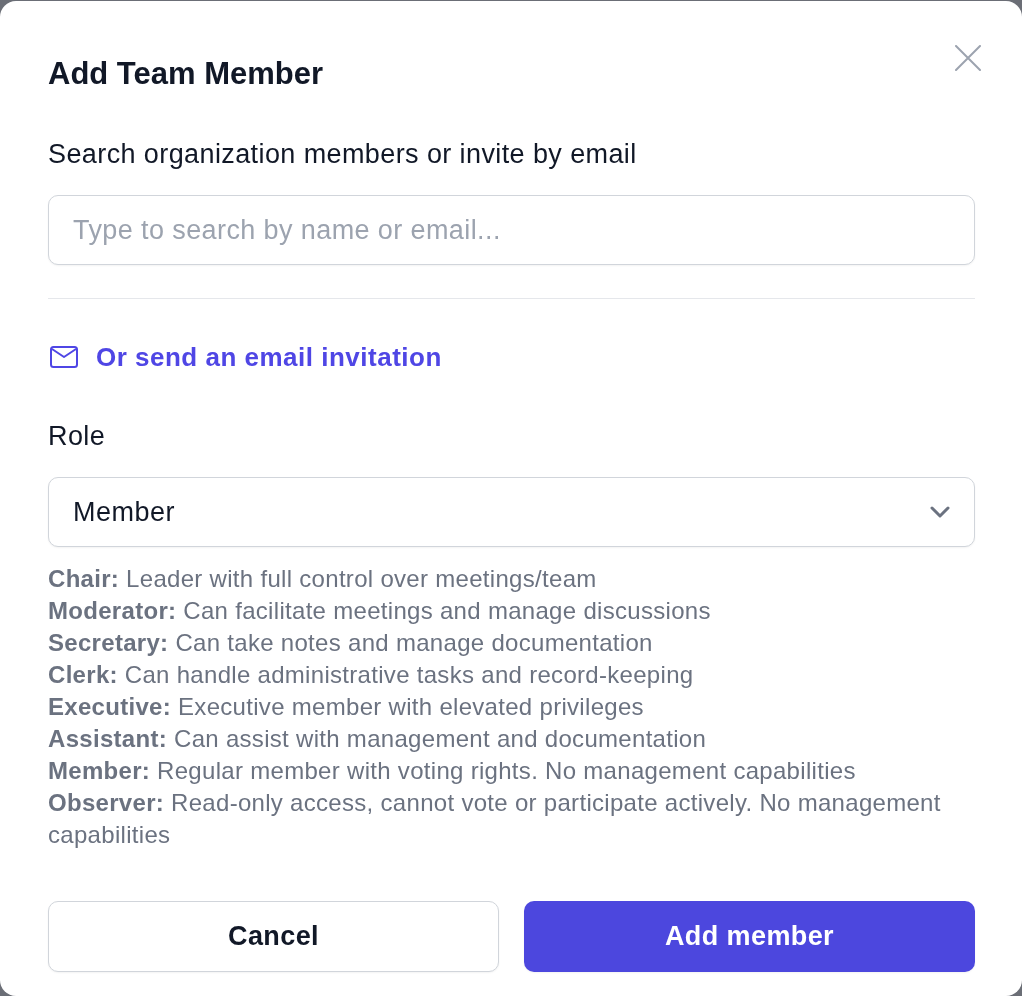  Describe the element at coordinates (380, 611) in the screenshot. I see `role-description: Moderator: Can facilitate meetings and manage discussions` at that location.